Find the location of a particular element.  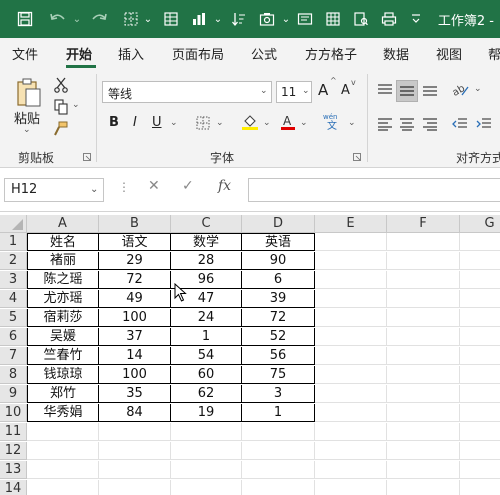

cell-a7: 竺春竹 is located at coordinates (63, 356).